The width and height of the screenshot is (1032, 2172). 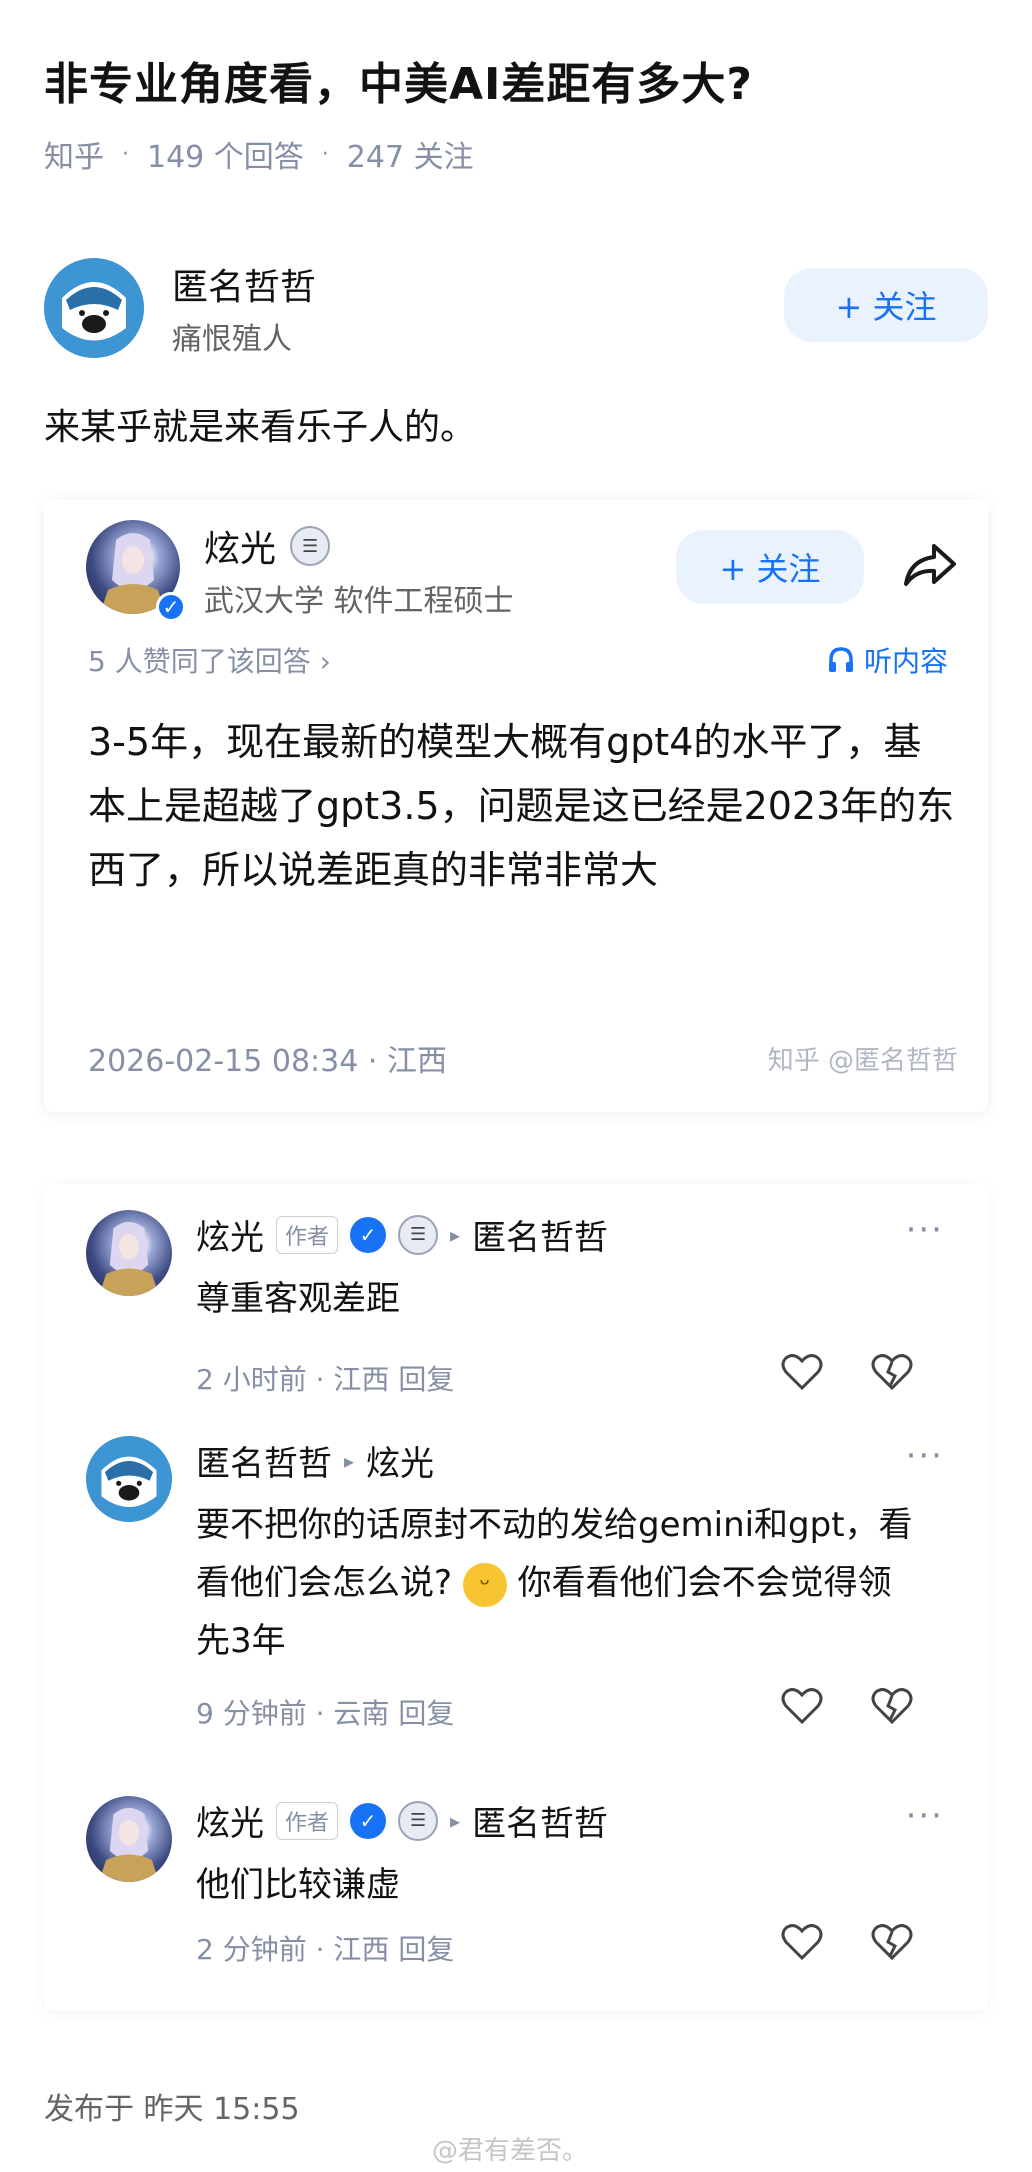 I want to click on comment-header: 匿名哲哲 ▸ 炫光, so click(x=315, y=1460).